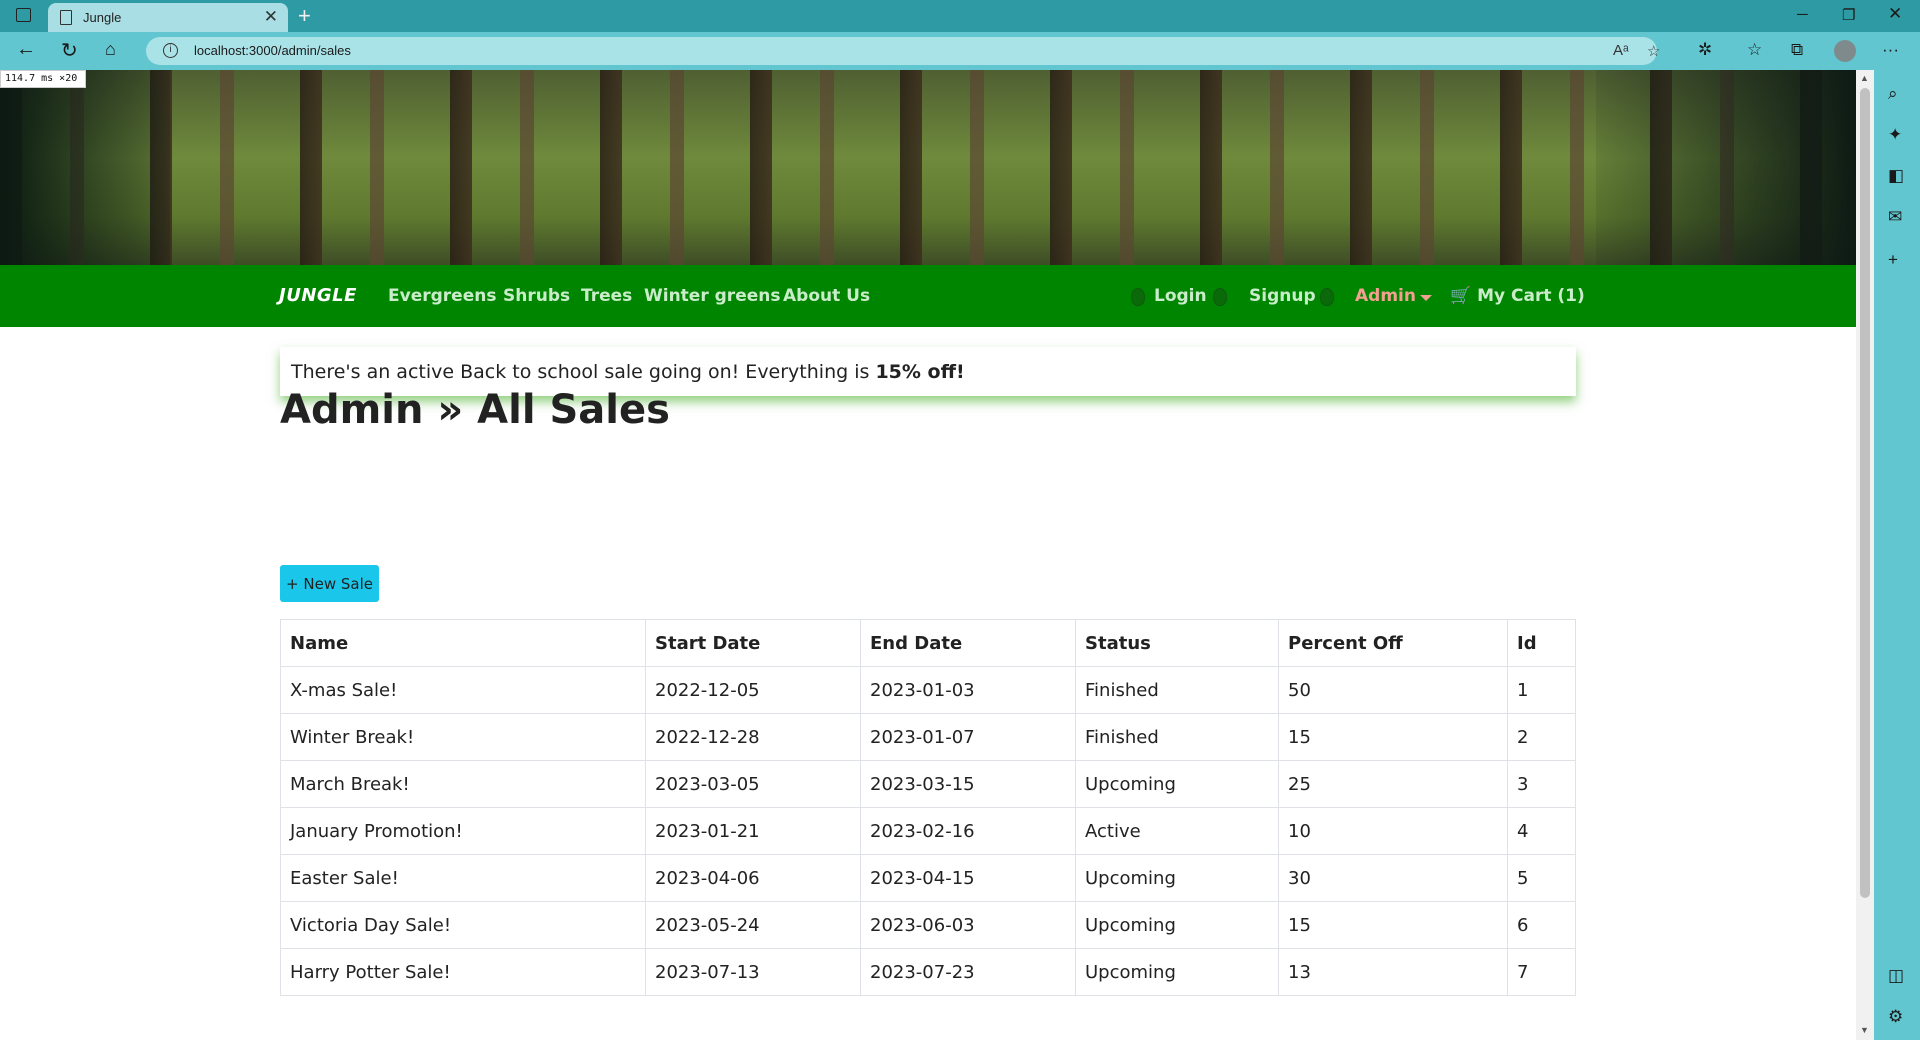  I want to click on signup-link: Signup, so click(1282, 296).